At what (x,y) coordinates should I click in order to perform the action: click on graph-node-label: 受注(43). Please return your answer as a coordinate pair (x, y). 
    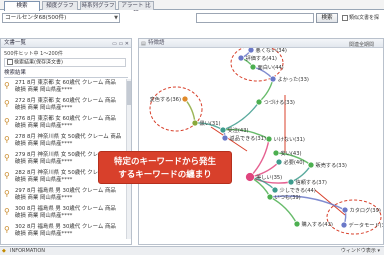
    Looking at the image, I should click on (238, 130).